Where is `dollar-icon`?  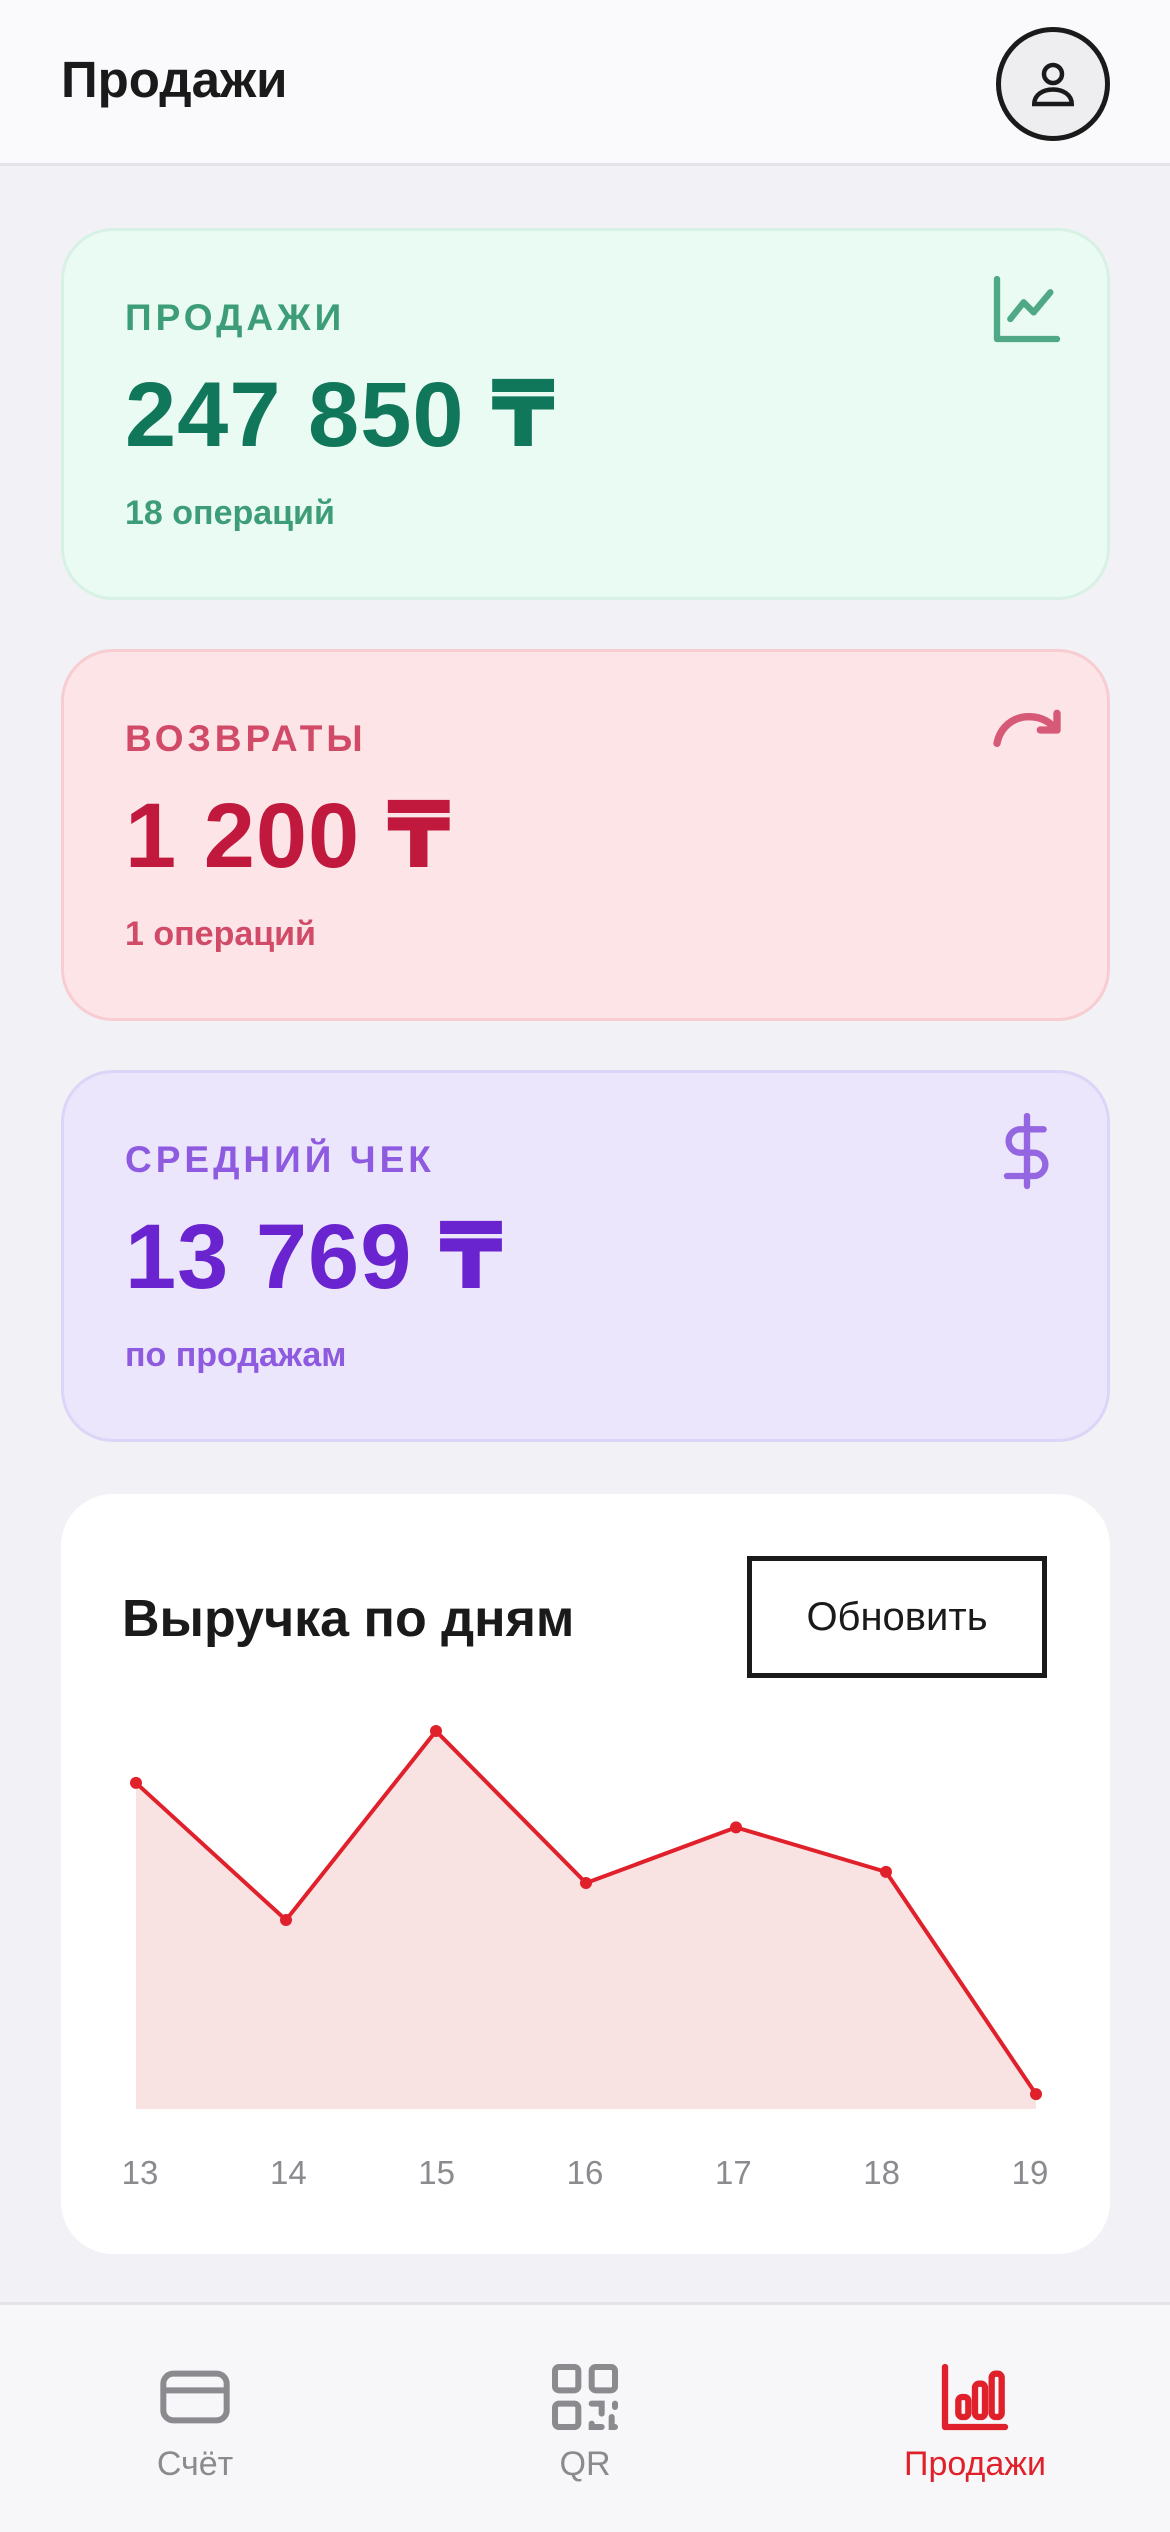
dollar-icon is located at coordinates (1026, 1151).